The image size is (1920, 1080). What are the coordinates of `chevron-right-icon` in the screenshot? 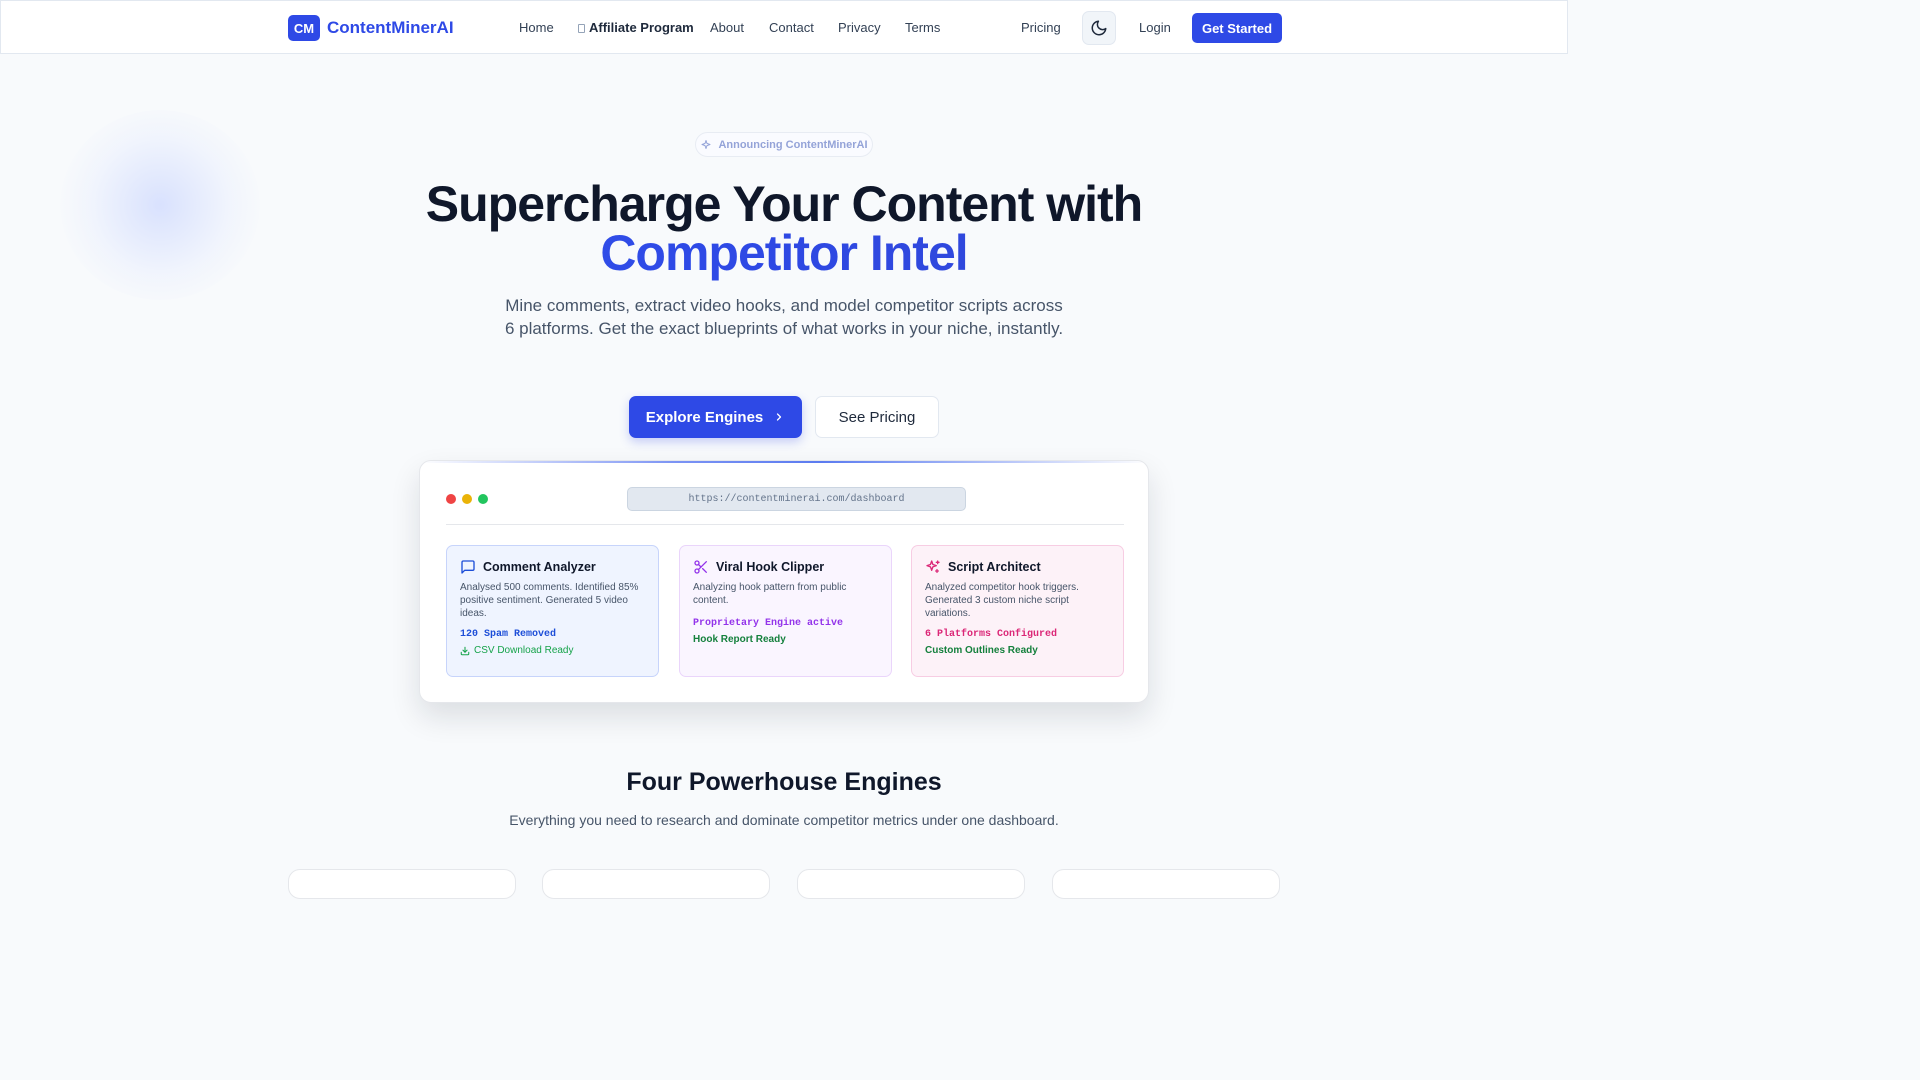 It's located at (779, 417).